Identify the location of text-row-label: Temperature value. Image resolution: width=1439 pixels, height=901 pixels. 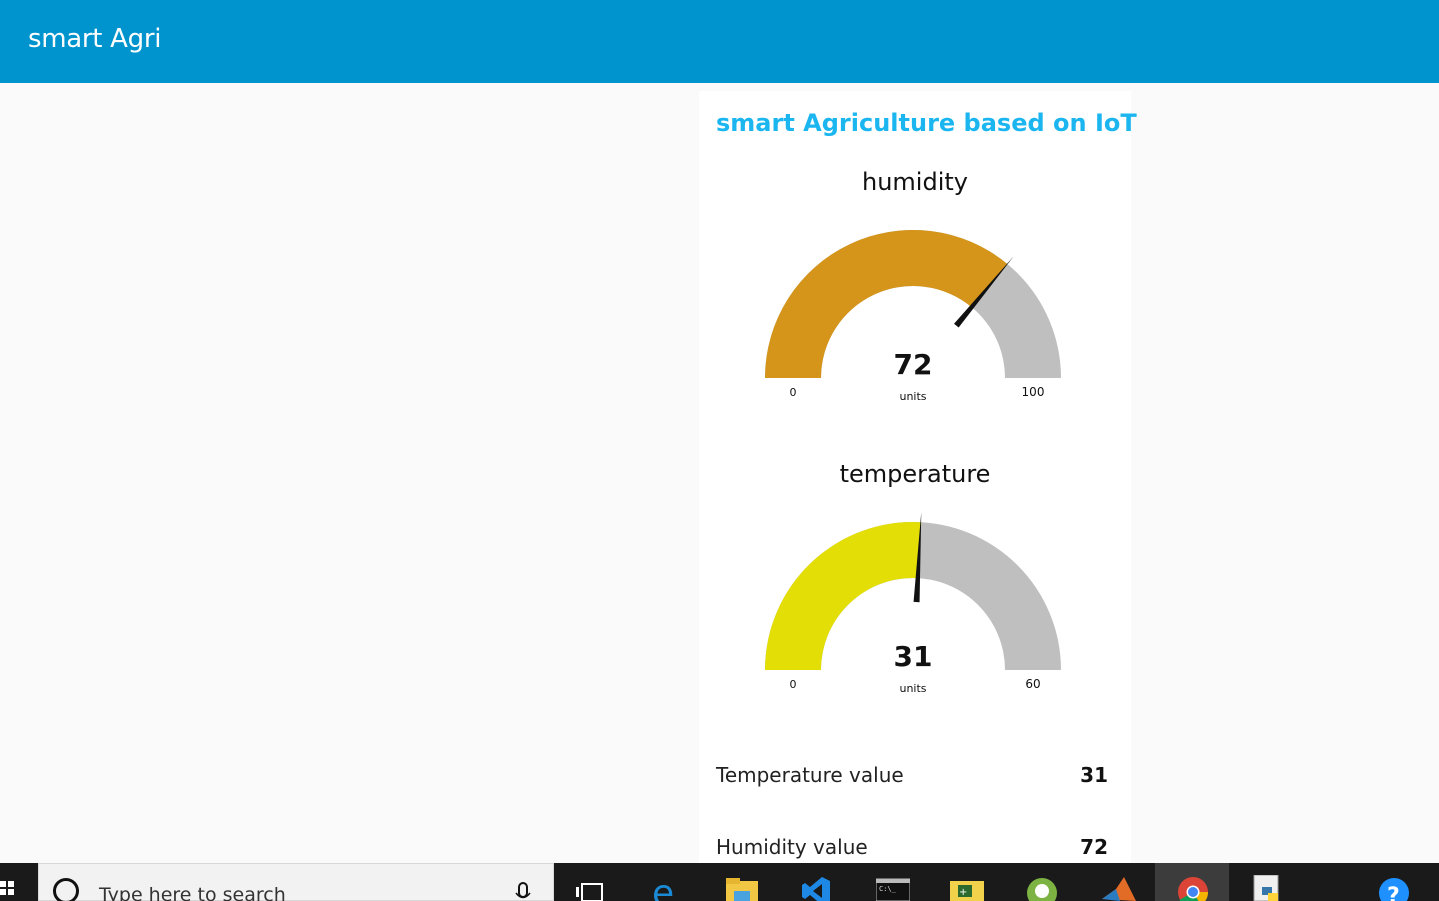
(810, 775).